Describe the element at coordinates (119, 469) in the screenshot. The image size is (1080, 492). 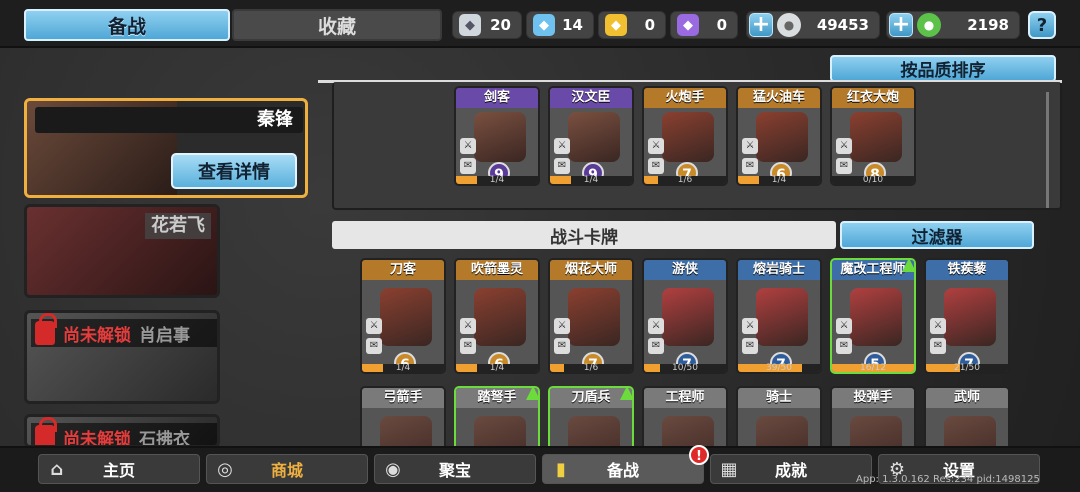
I see `nav-home: ⌂ 主页` at that location.